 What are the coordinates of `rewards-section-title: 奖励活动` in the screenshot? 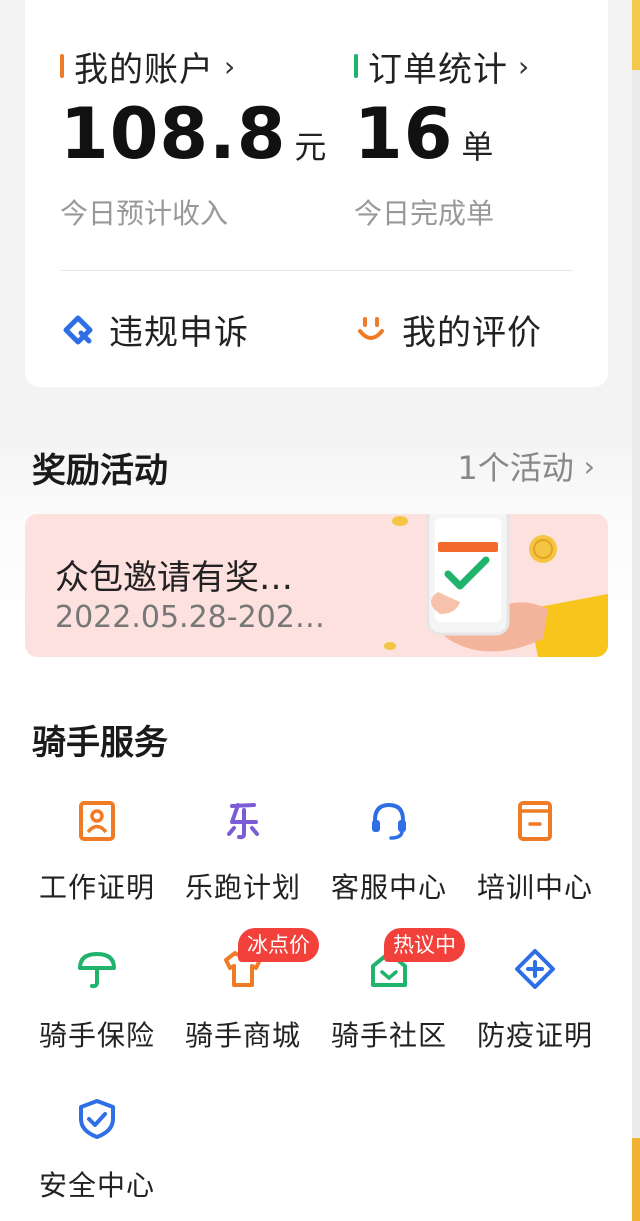 It's located at (100, 471).